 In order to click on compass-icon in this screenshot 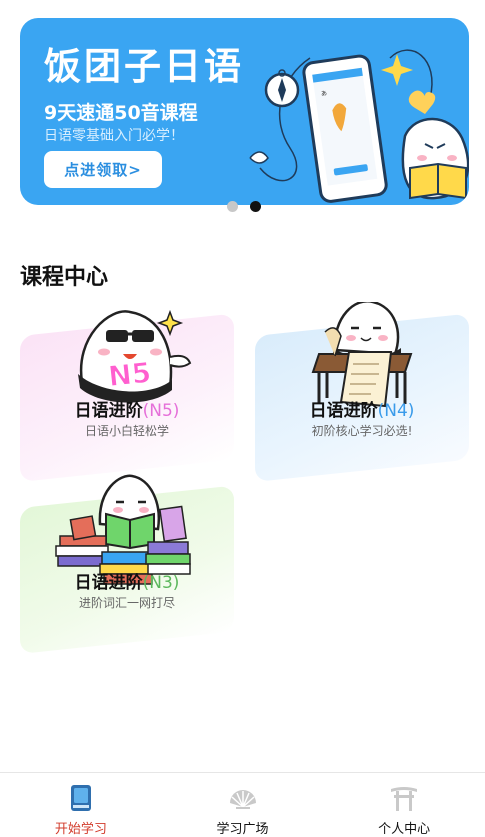, I will do `click(282, 88)`.